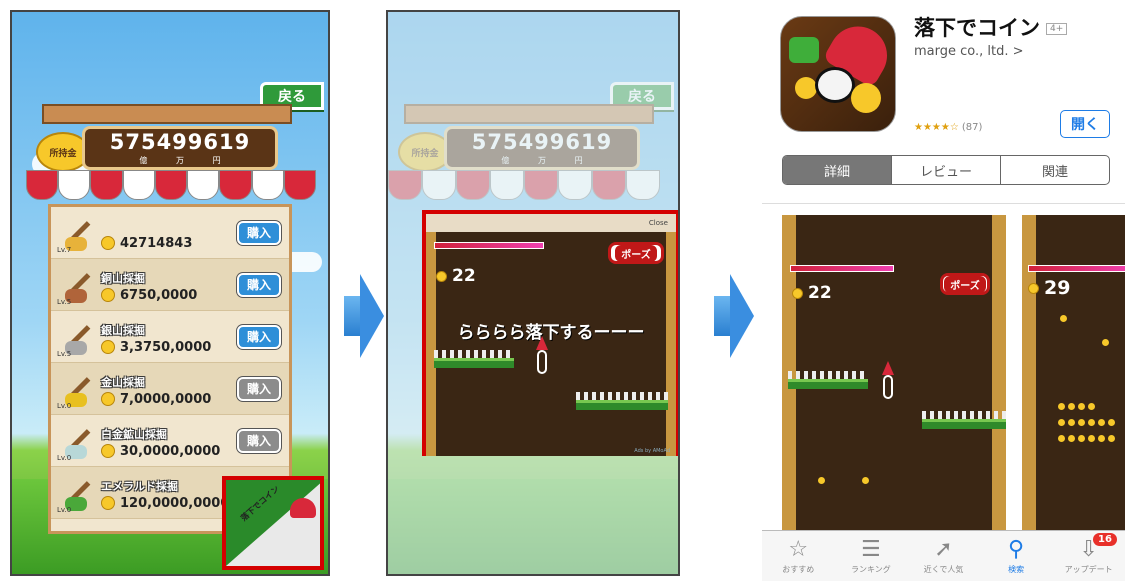 The width and height of the screenshot is (1125, 581). I want to click on money-display: 575499619 億 万 円, so click(180, 148).